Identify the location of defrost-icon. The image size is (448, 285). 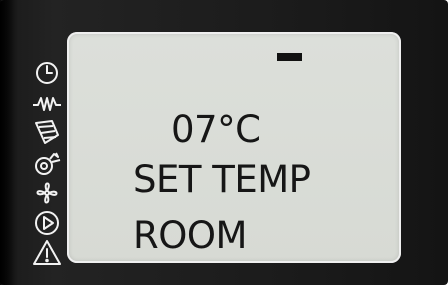
(47, 133).